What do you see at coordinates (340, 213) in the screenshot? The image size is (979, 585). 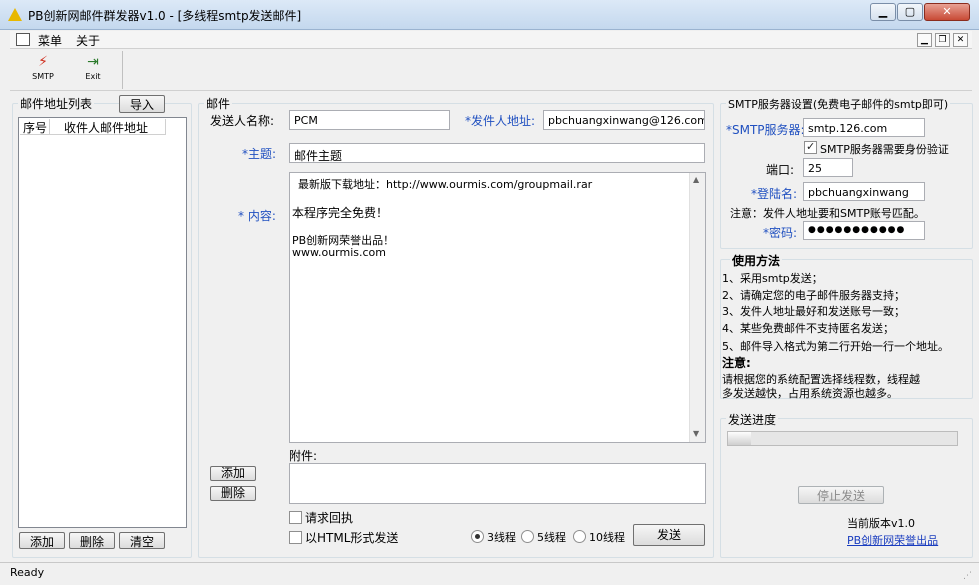 I see `content-line-2: 本程序完全免费！` at bounding box center [340, 213].